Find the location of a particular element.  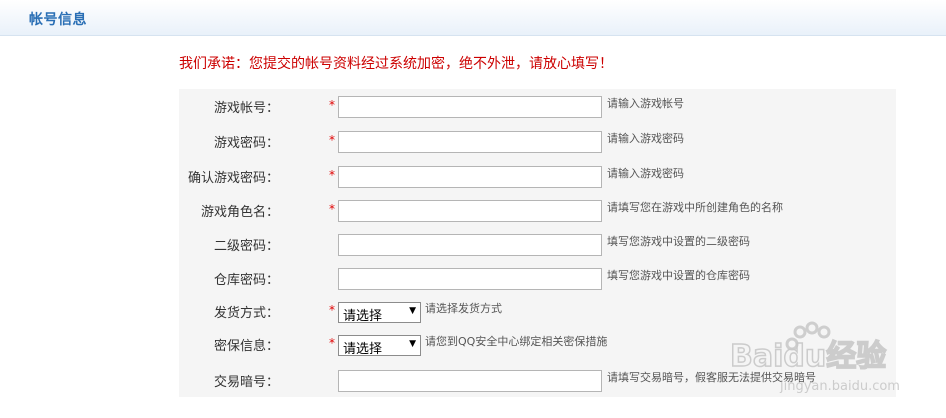

confirm-password-input is located at coordinates (470, 177).